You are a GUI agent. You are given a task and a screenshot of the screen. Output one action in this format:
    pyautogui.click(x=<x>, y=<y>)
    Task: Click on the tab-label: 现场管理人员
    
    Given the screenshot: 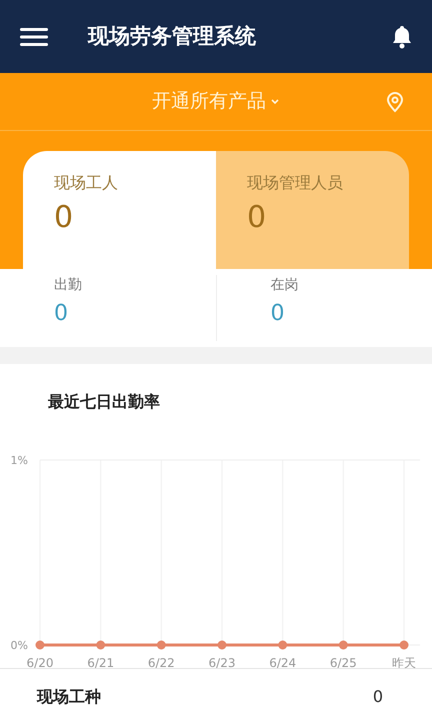 What is the action you would take?
    pyautogui.click(x=295, y=183)
    